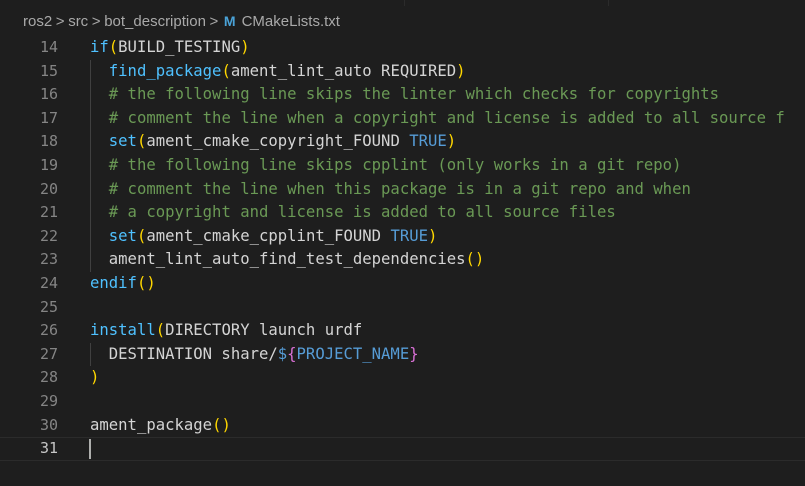 The height and width of the screenshot is (486, 805). I want to click on line-number: 20, so click(48, 188).